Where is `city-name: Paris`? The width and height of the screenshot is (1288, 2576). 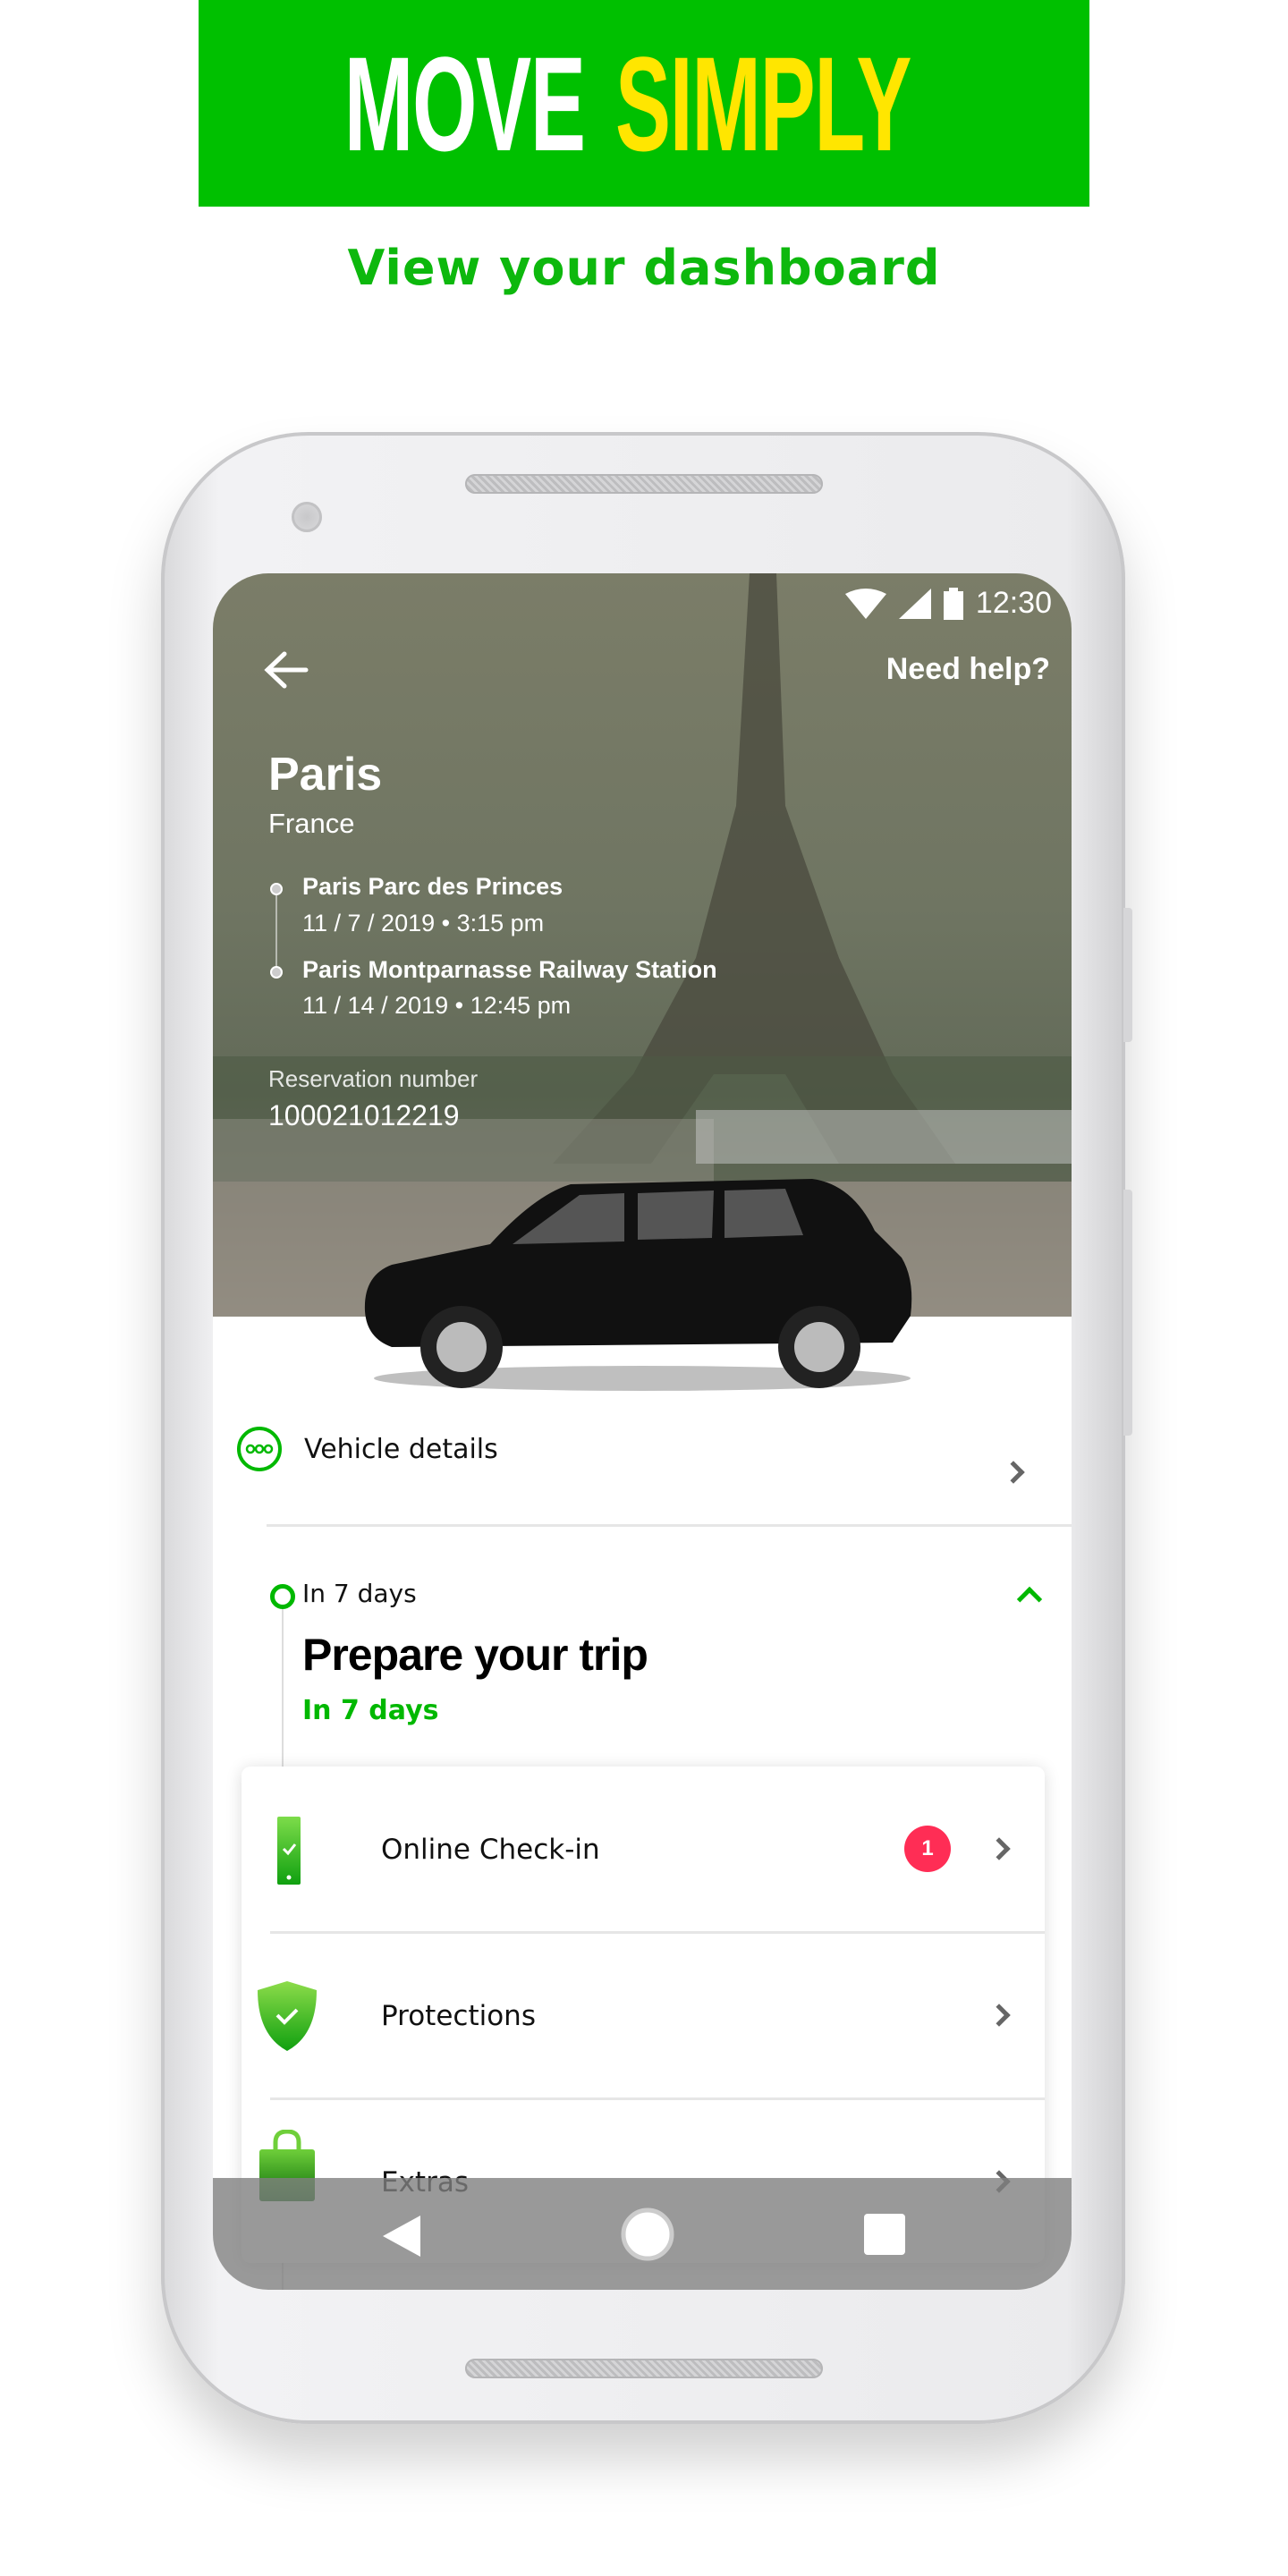
city-name: Paris is located at coordinates (325, 775).